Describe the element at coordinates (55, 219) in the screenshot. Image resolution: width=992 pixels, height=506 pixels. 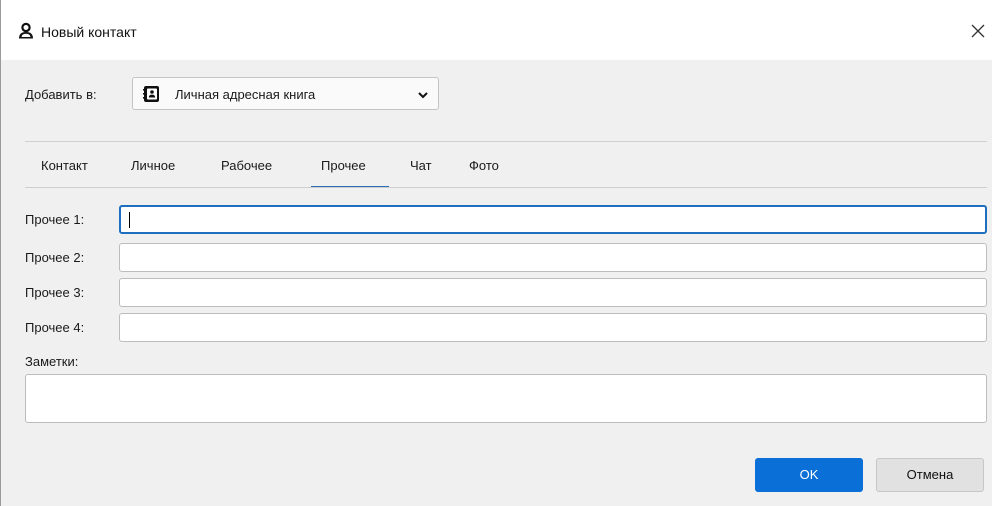
I see `other-1-label: Прочее 1:` at that location.